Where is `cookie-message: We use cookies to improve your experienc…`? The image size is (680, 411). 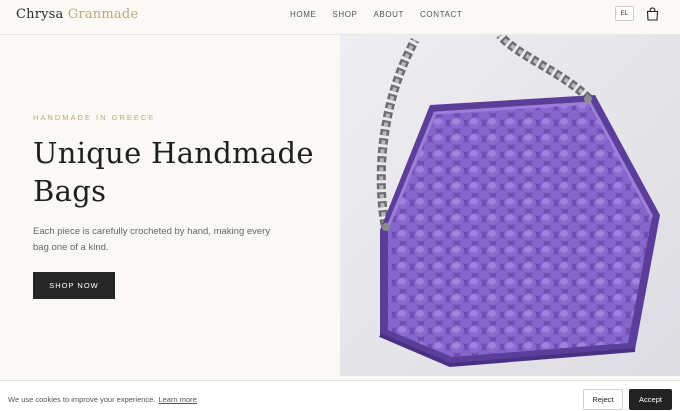 cookie-message: We use cookies to improve your experienc… is located at coordinates (102, 399).